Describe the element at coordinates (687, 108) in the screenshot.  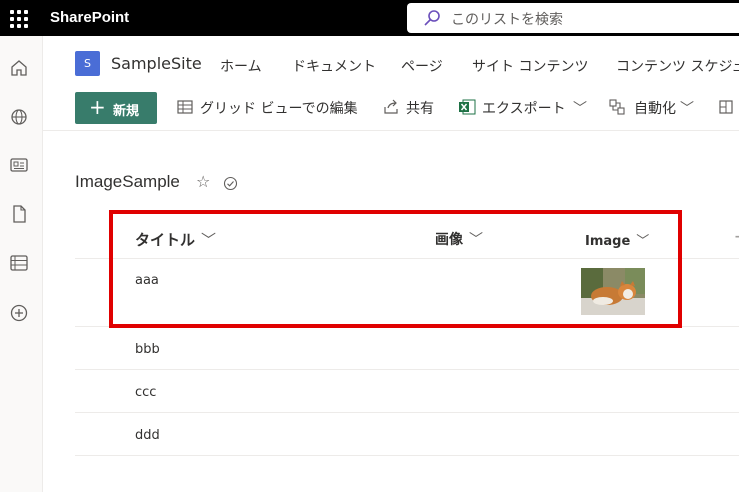
I see `automate-chevron-icon: ﹀` at that location.